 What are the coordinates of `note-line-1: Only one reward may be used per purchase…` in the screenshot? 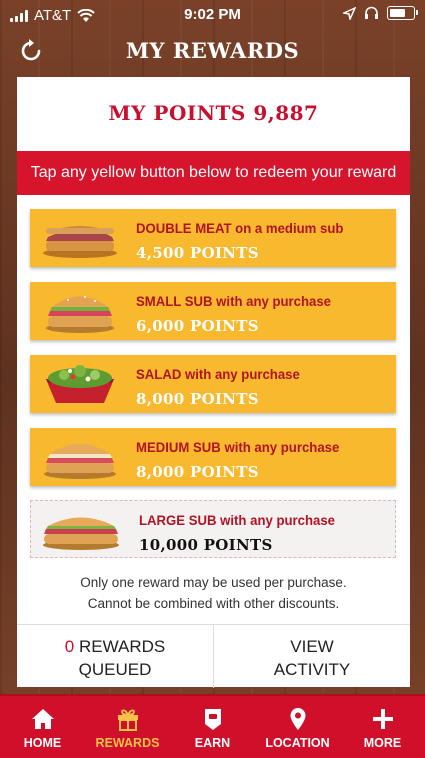 It's located at (213, 582).